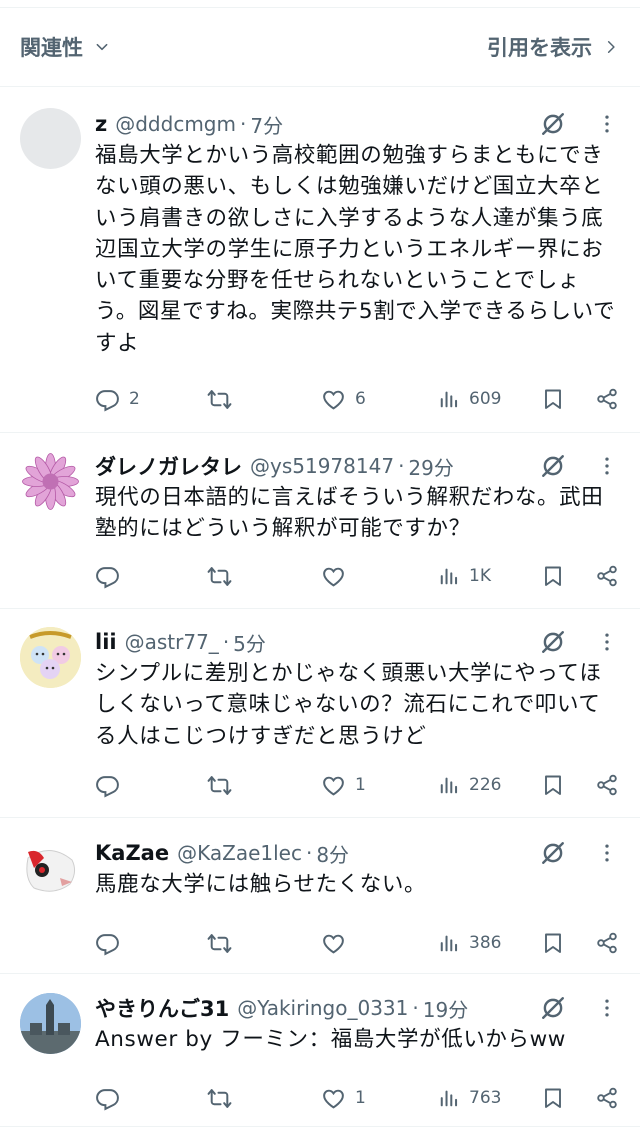  Describe the element at coordinates (320, 4) in the screenshot. I see `top-divider` at that location.